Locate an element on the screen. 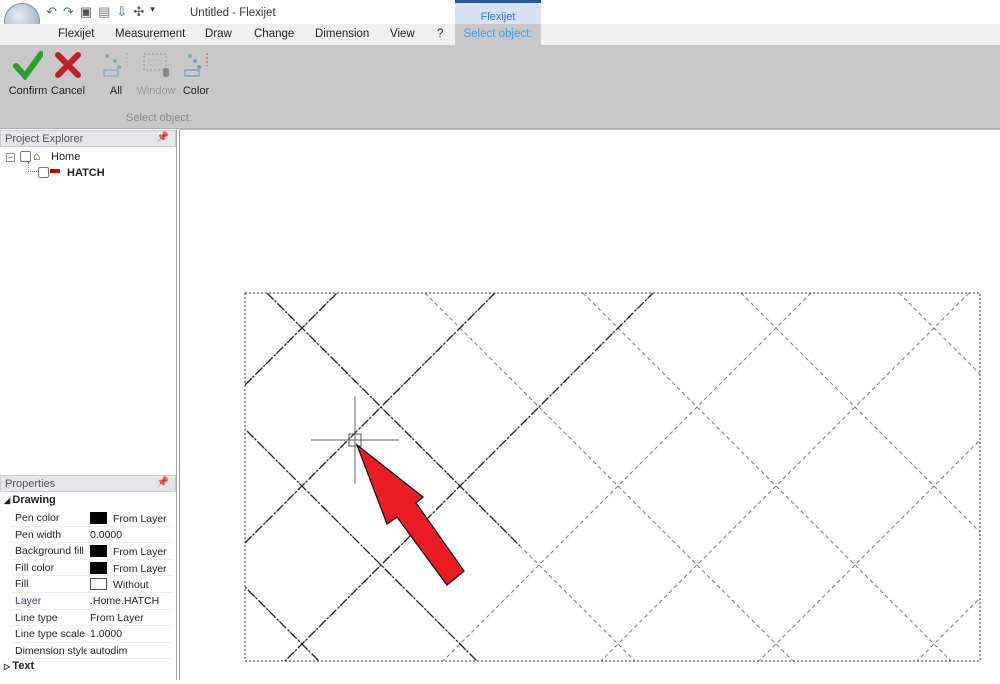 The height and width of the screenshot is (684, 1000). tab-select-object: Select object: is located at coordinates (498, 34).